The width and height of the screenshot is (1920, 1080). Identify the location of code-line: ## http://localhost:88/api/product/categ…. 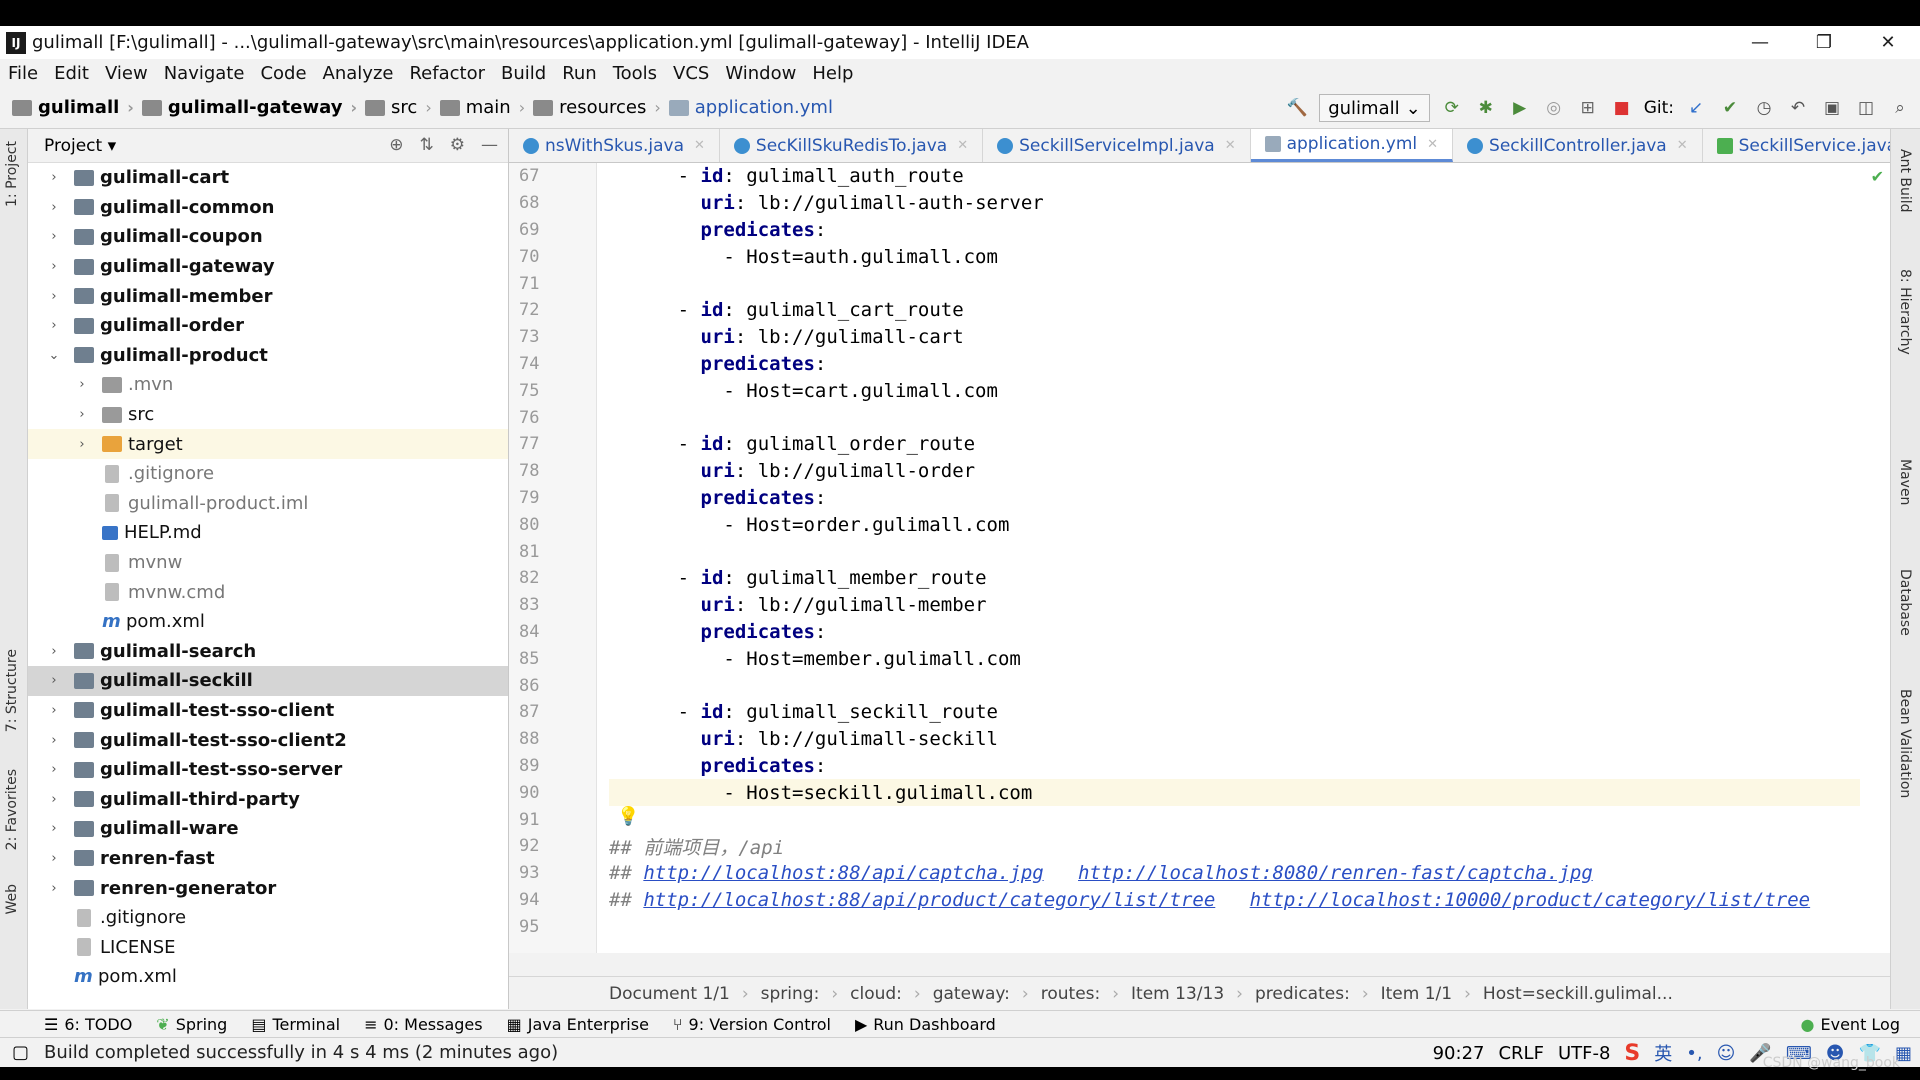
(1234, 900).